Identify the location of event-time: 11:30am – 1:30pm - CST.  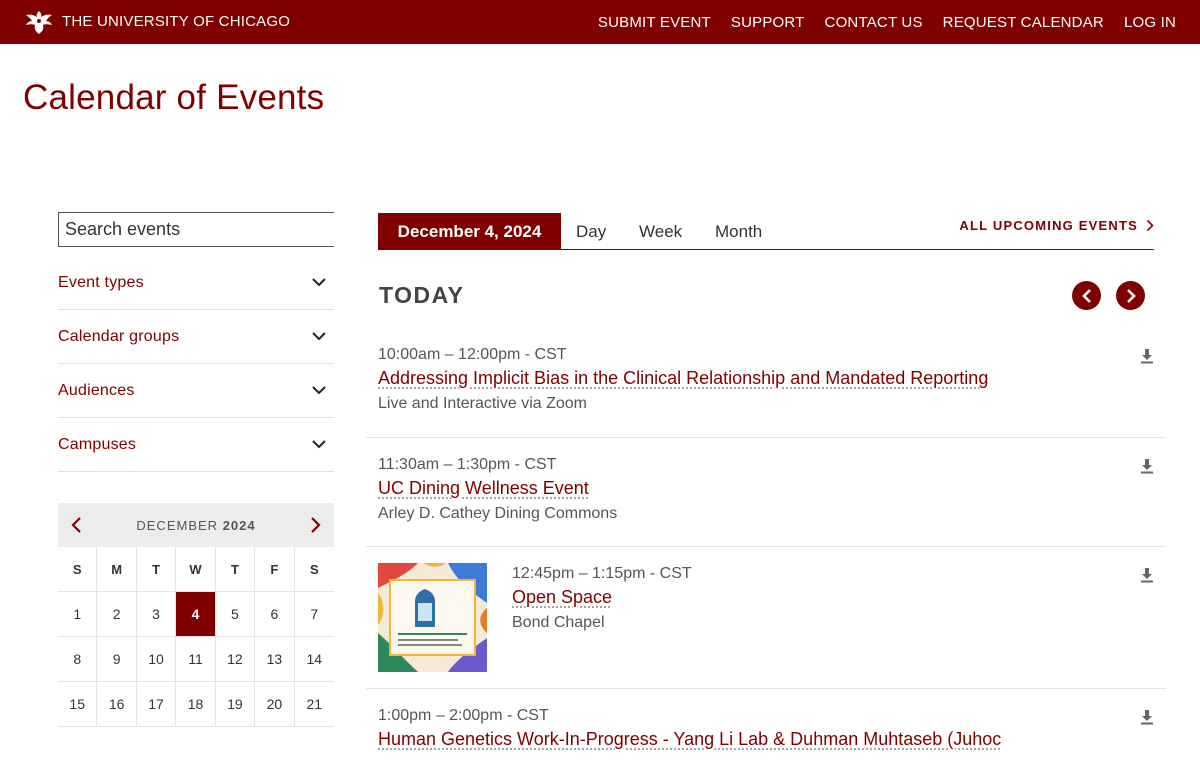
(766, 465).